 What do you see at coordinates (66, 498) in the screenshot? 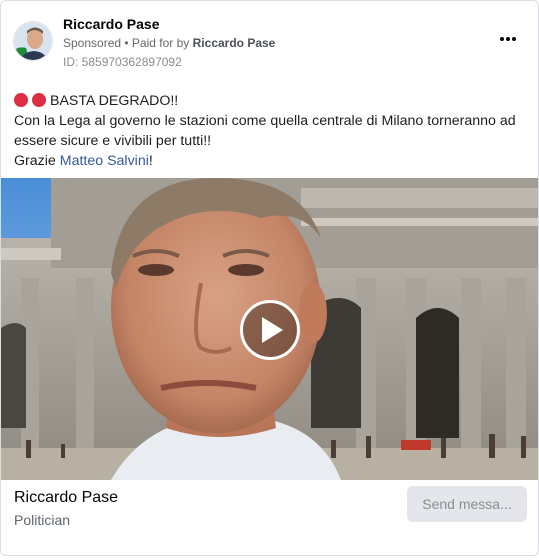
I see `footer-page-name: Riccardo Pase` at bounding box center [66, 498].